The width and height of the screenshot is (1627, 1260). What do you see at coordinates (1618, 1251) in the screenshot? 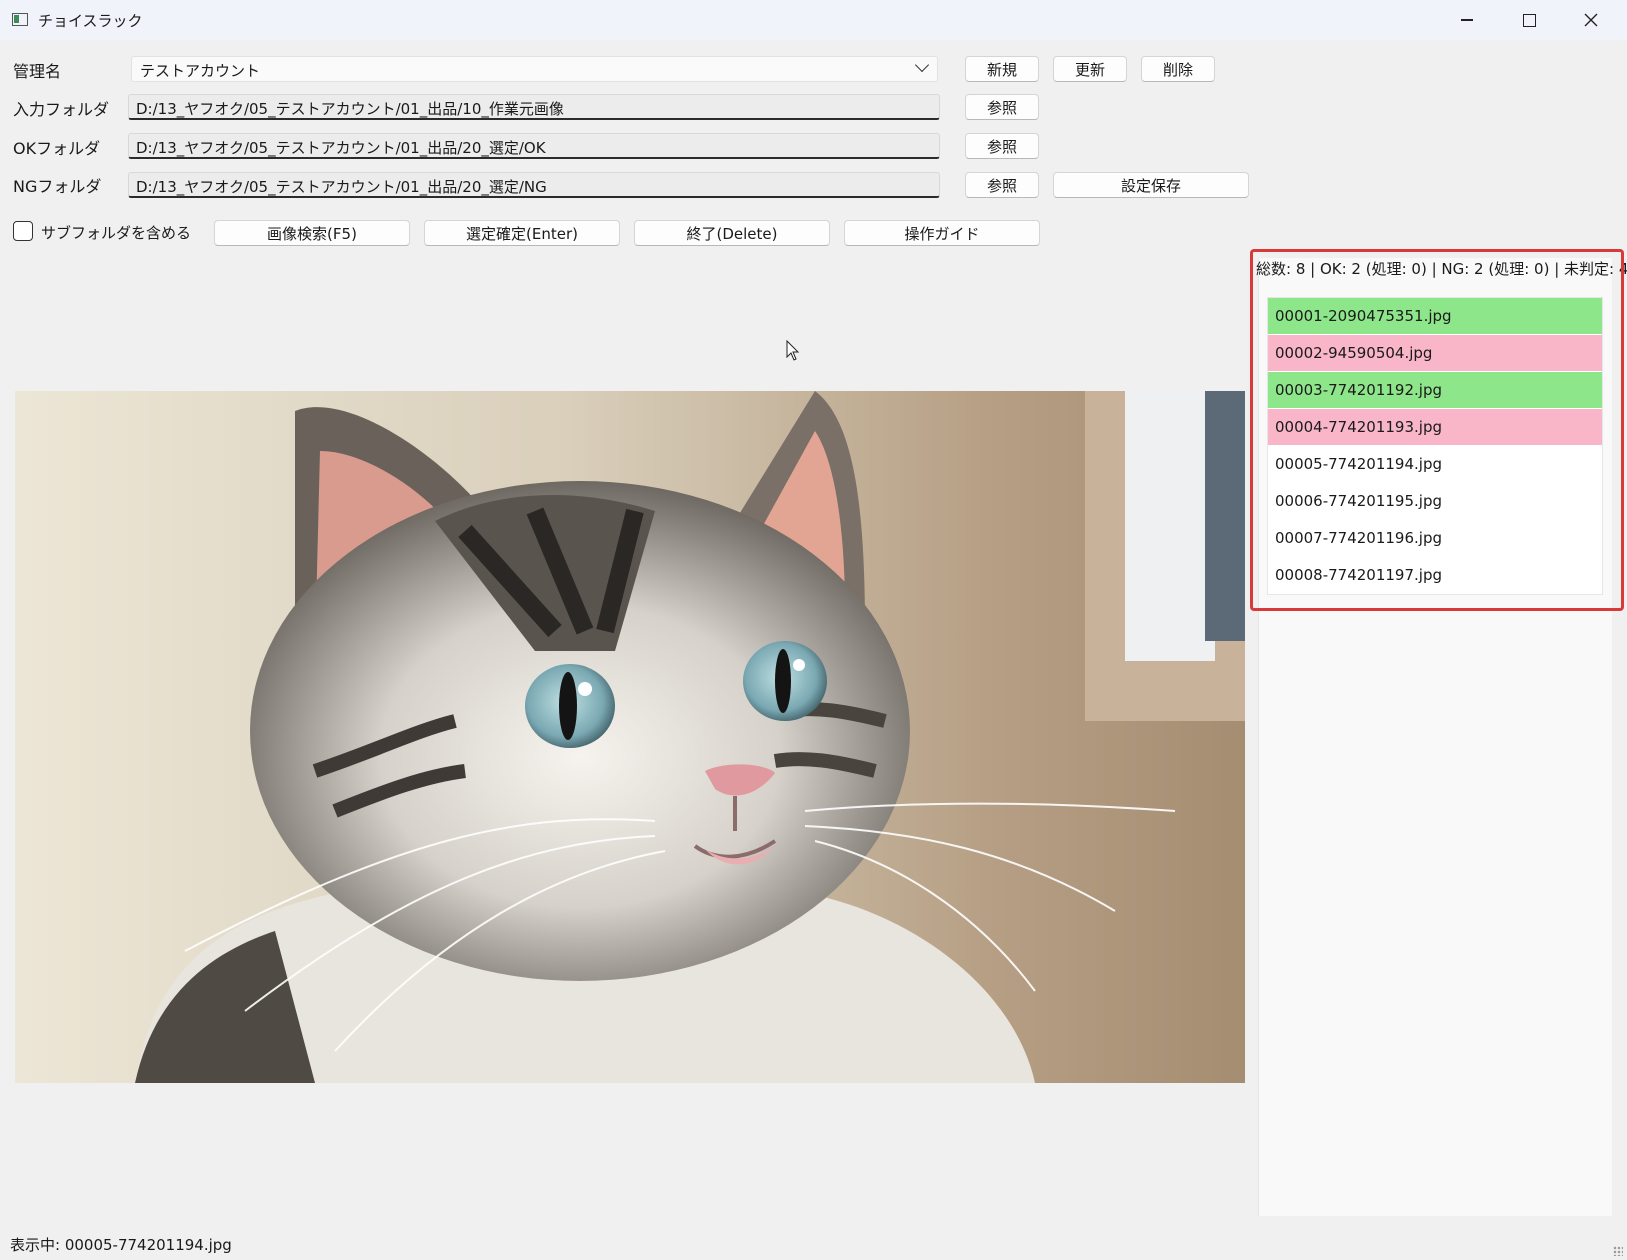
I see `resize-grip-icon` at bounding box center [1618, 1251].